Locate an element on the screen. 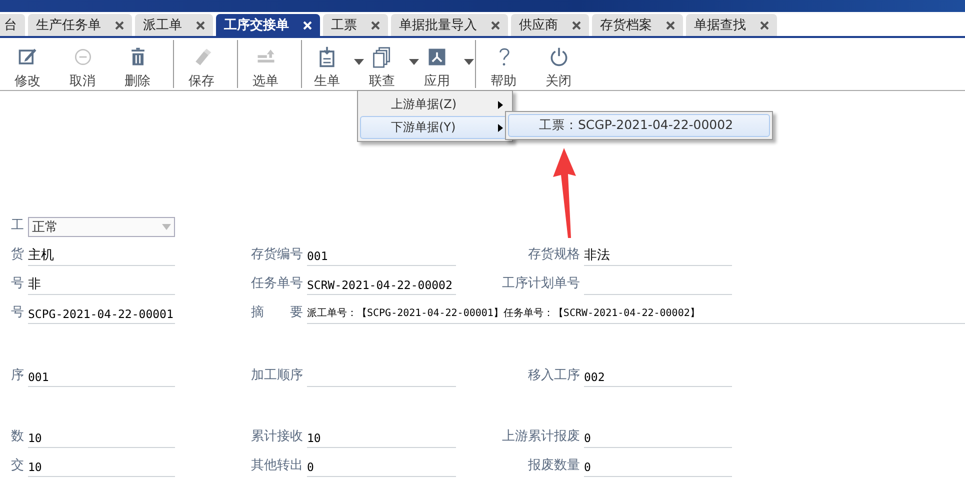 The image size is (965, 486). toolbar-button: 关闭 is located at coordinates (558, 66).